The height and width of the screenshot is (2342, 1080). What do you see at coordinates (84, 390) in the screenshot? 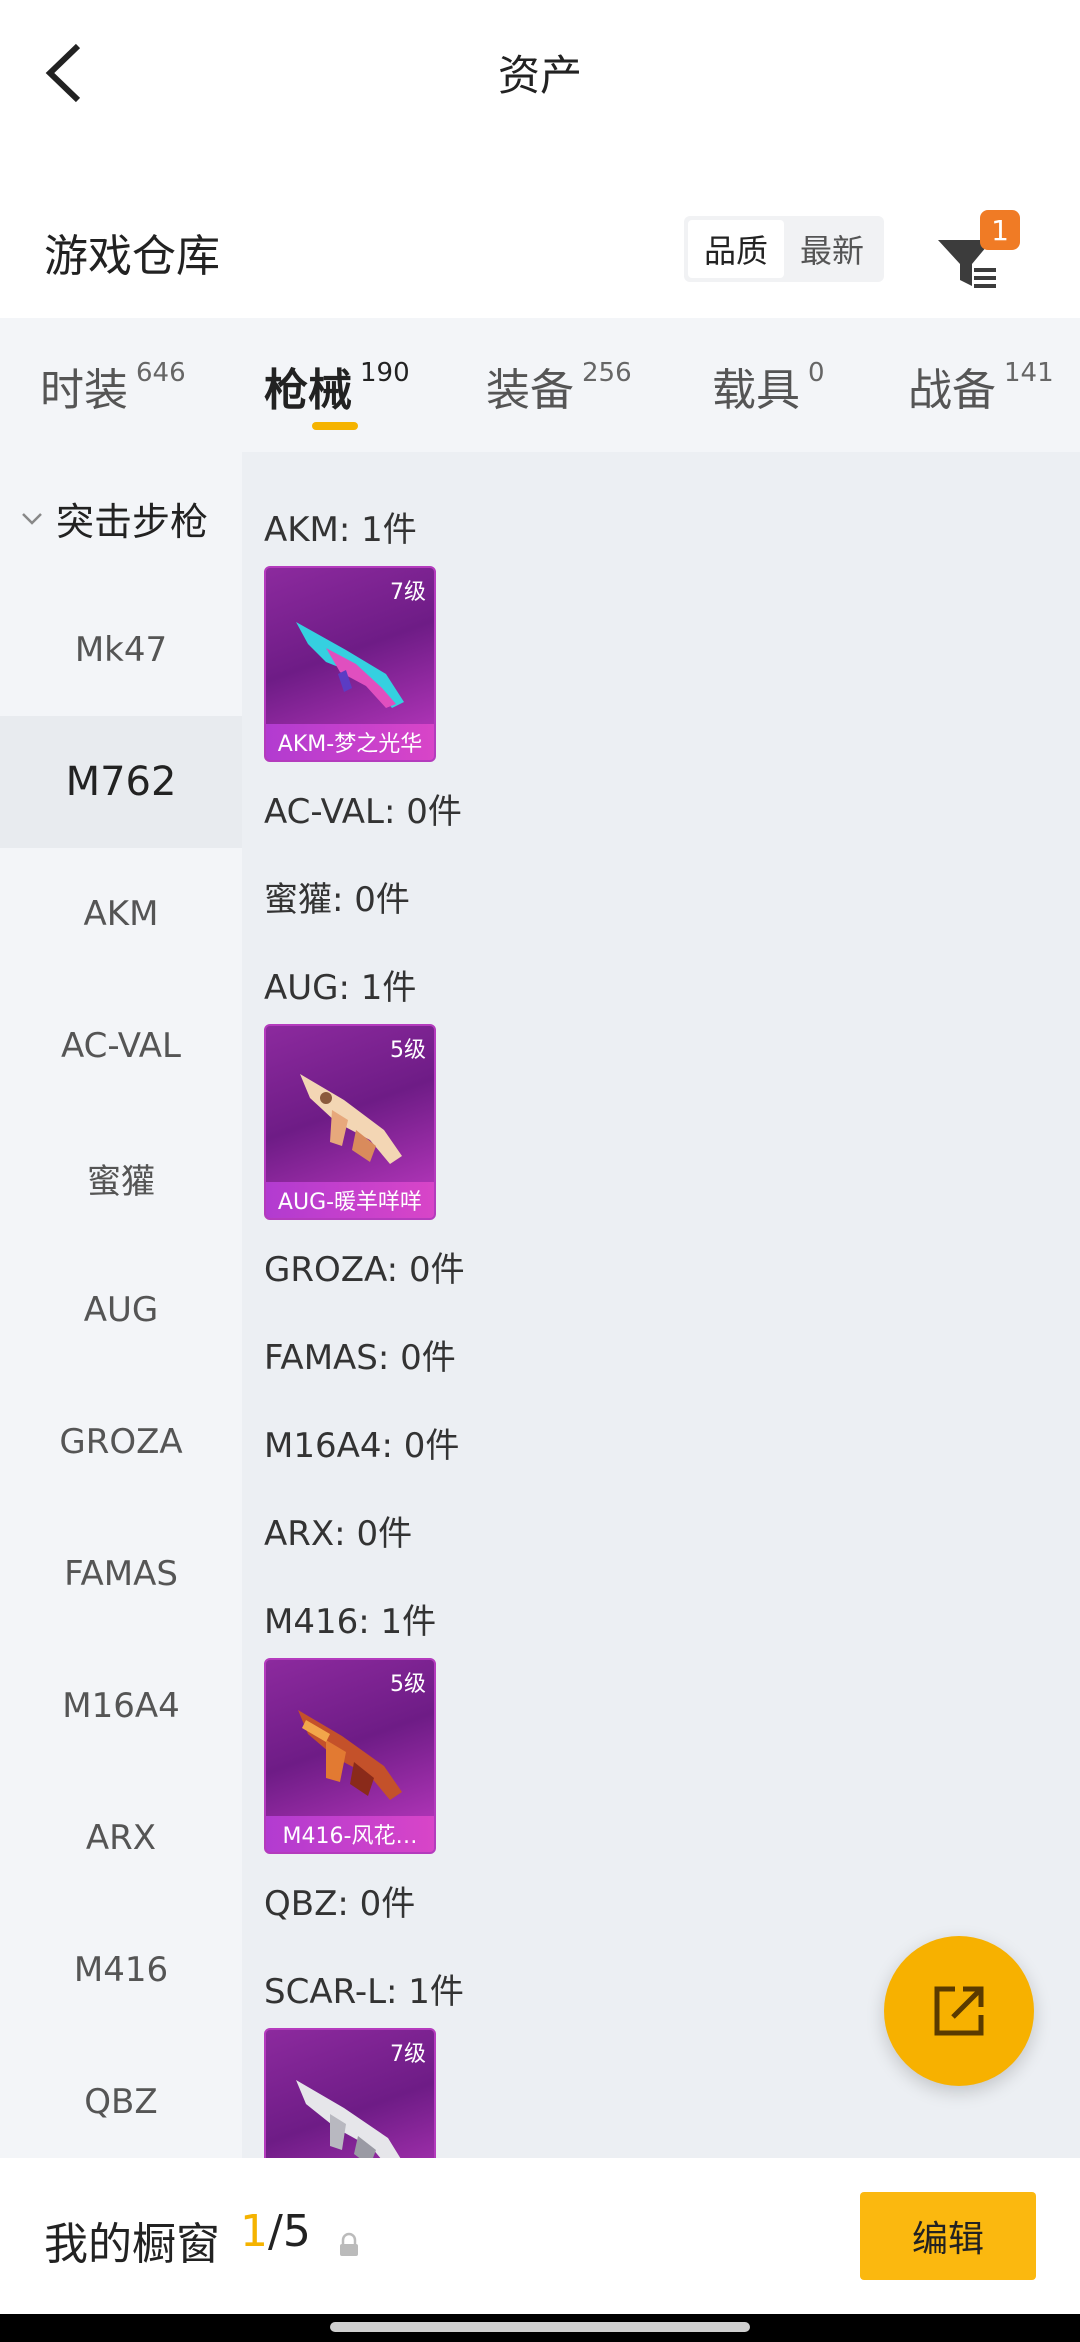
I see `tab-label: 时装` at bounding box center [84, 390].